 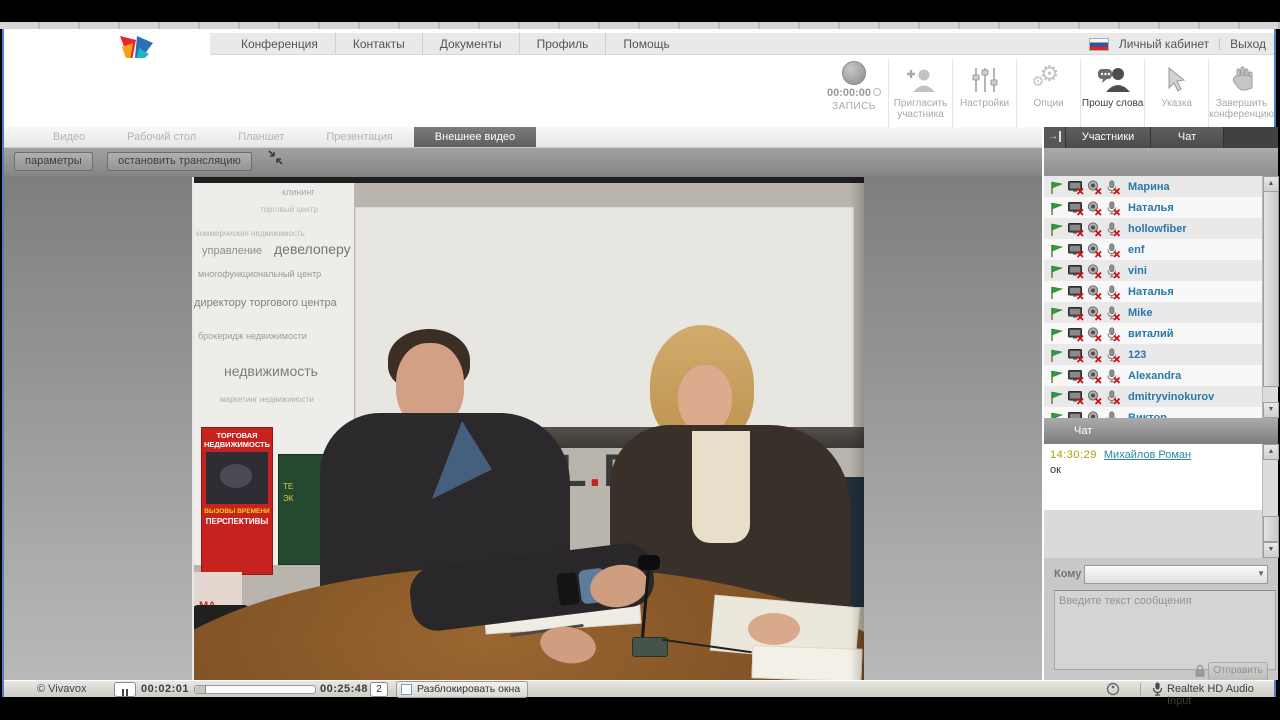 What do you see at coordinates (406, 689) in the screenshot?
I see `unlock-checkbox` at bounding box center [406, 689].